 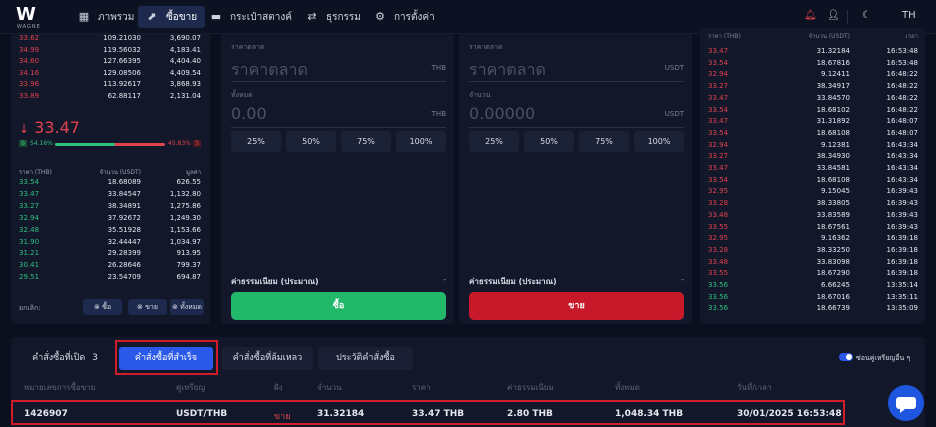 I want to click on tab-failed-orders: คำสั่งซื้อที่ล้มเหลว, so click(x=267, y=358).